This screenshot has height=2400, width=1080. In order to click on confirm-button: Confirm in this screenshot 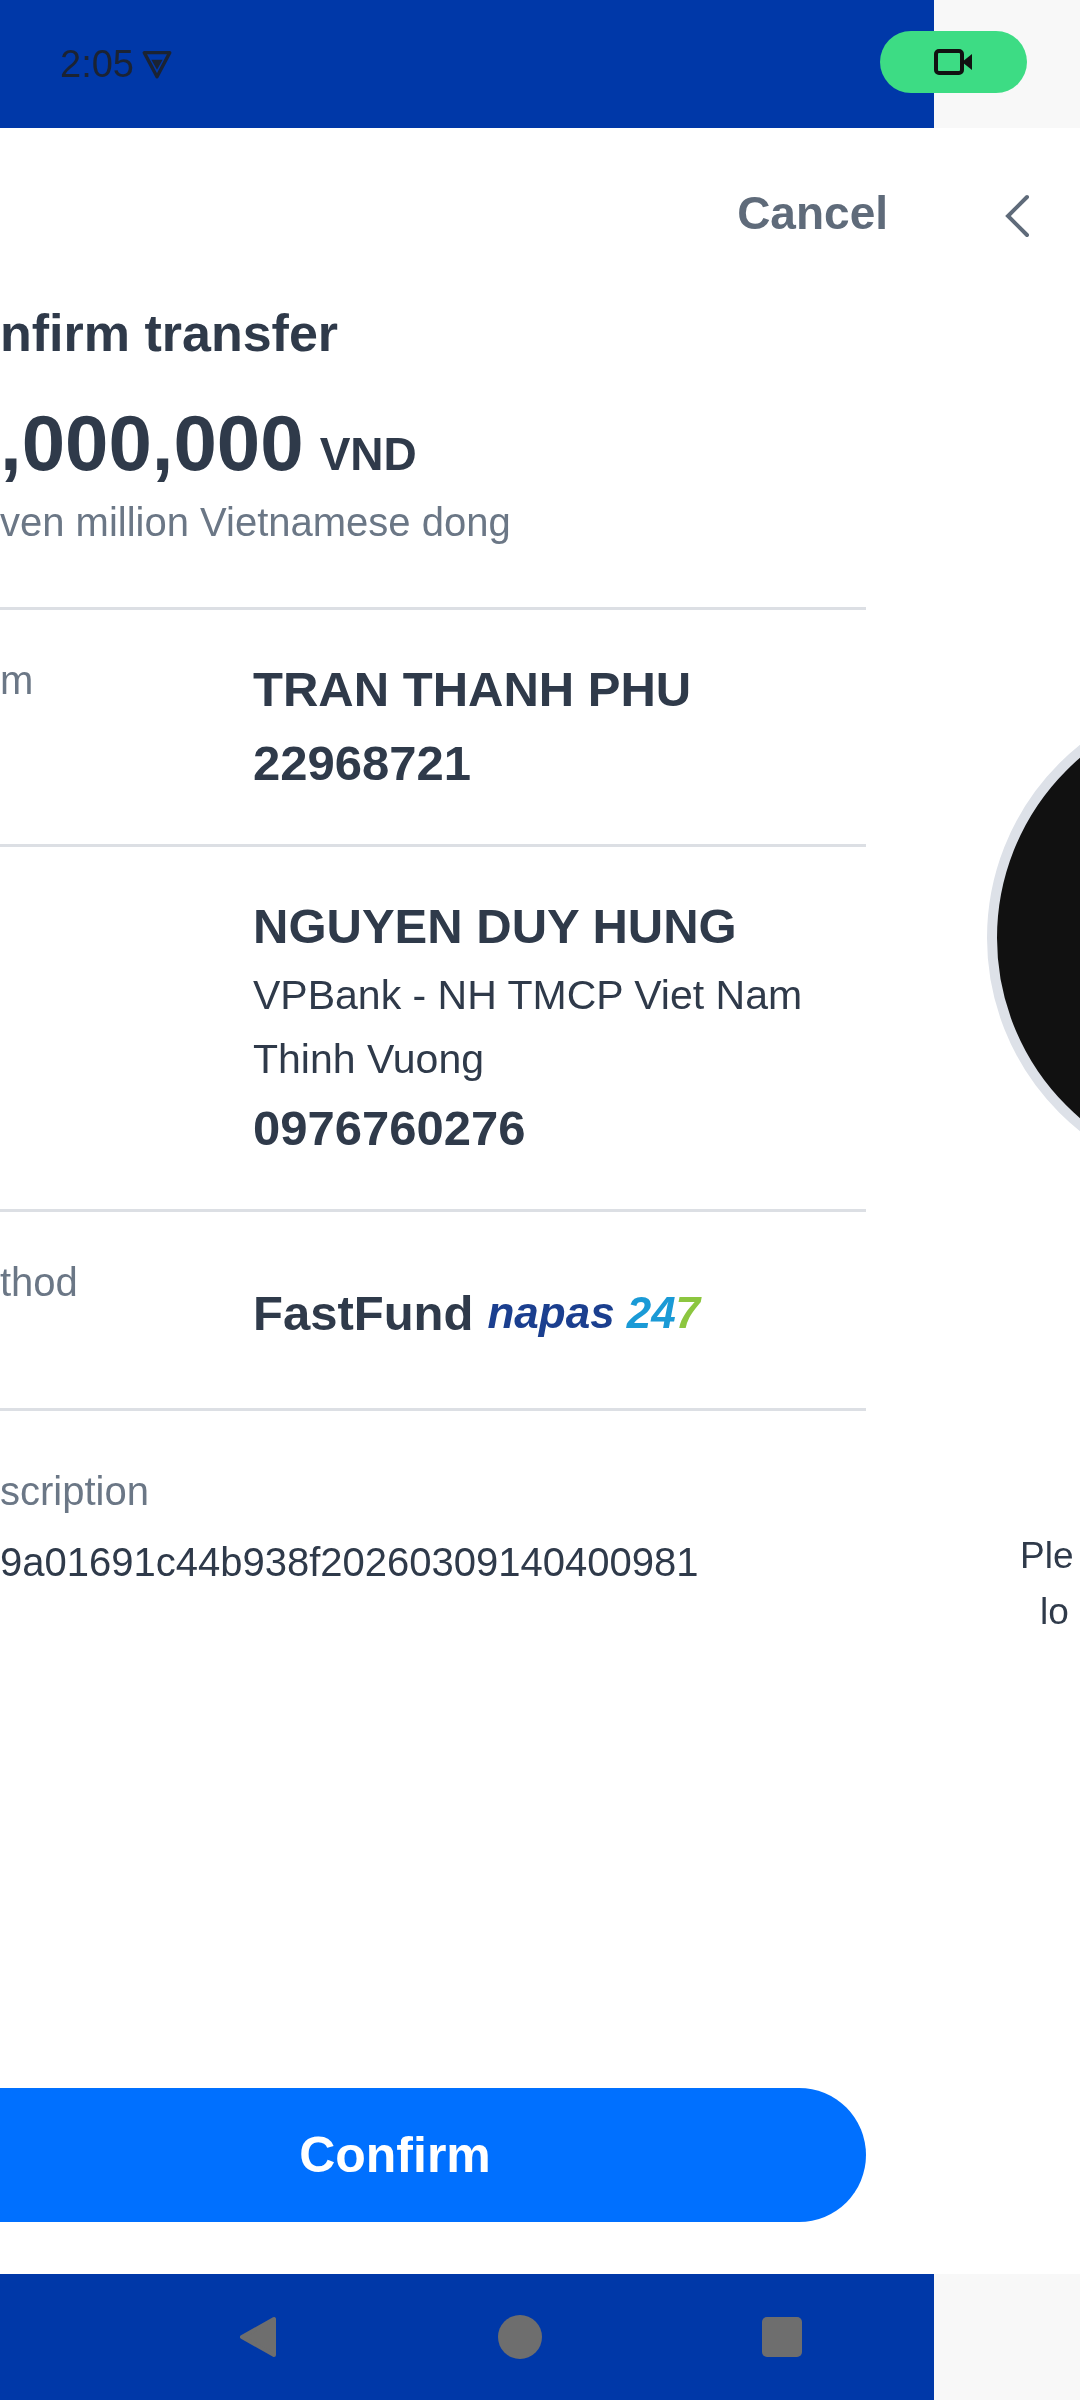, I will do `click(433, 2155)`.